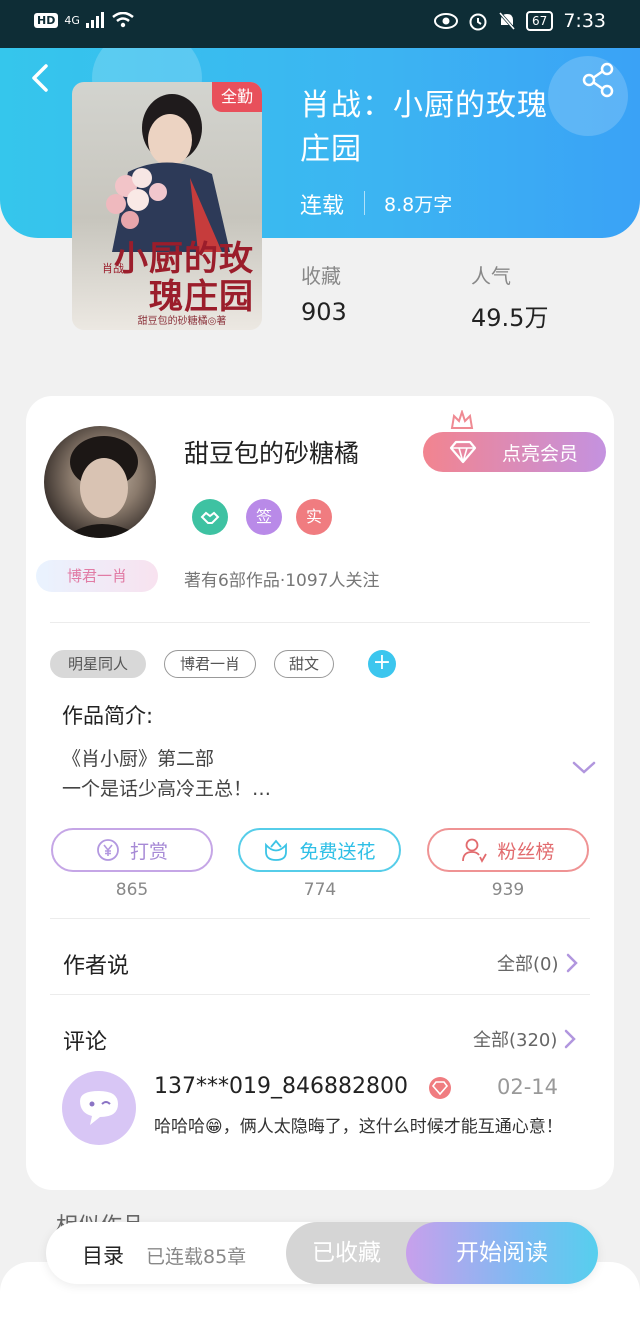  What do you see at coordinates (320, 24) in the screenshot?
I see `status-bar: HD 4G 67 7:33` at bounding box center [320, 24].